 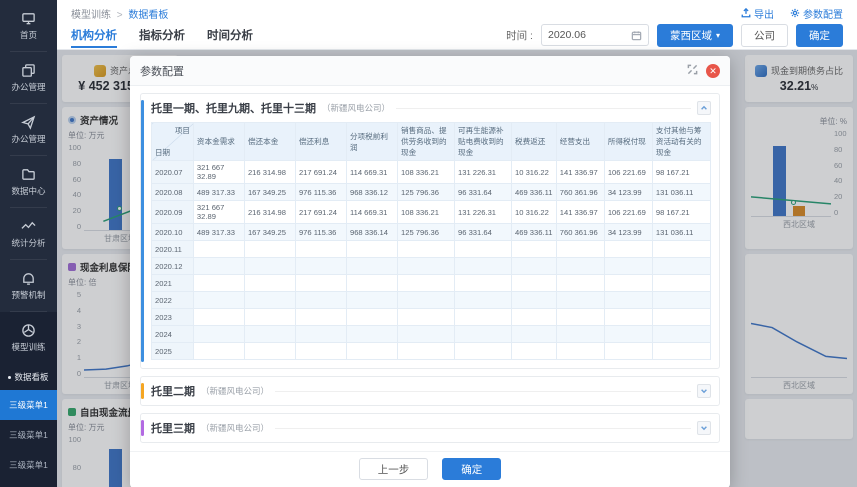 What do you see at coordinates (704, 108) in the screenshot?
I see `collapse-button` at bounding box center [704, 108].